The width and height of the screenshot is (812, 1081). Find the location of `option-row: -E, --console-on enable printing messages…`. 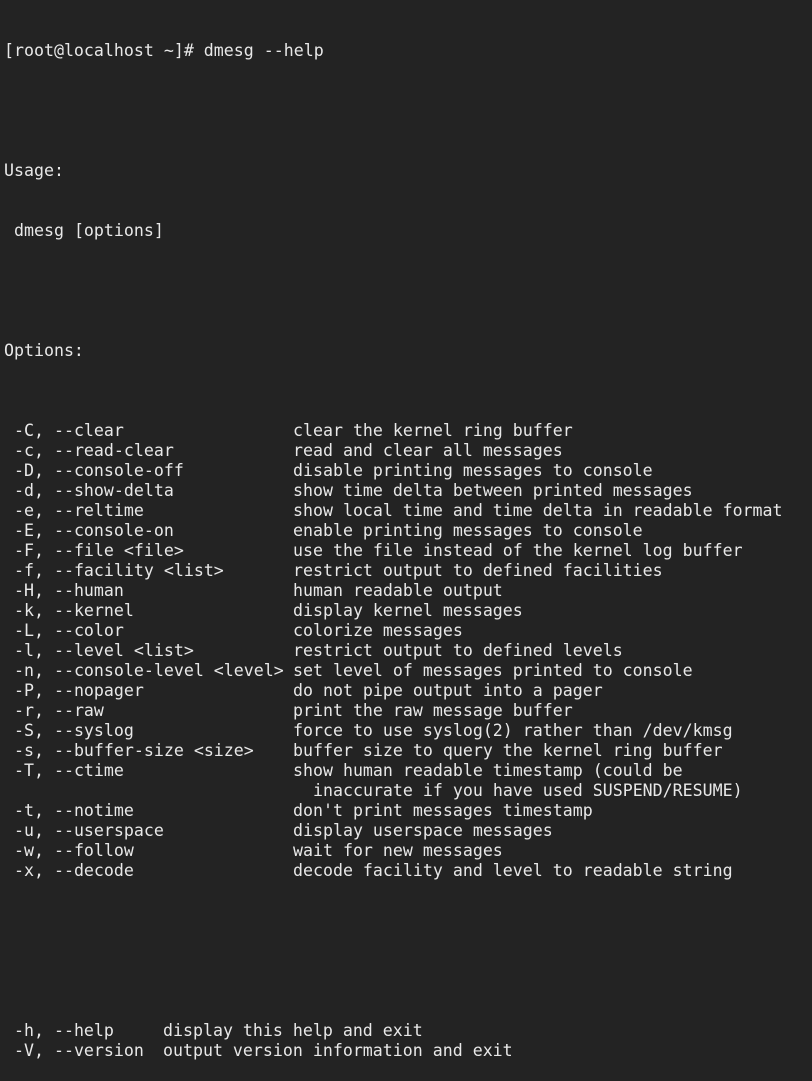

option-row: -E, --console-on enable printing messages… is located at coordinates (408, 531).